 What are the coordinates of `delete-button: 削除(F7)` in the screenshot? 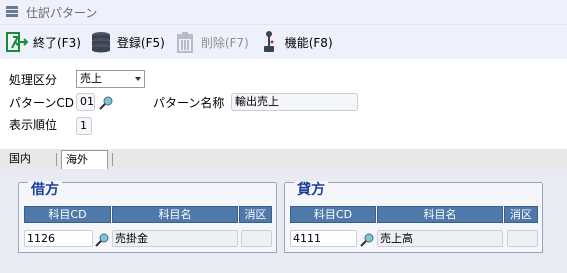 It's located at (211, 42).